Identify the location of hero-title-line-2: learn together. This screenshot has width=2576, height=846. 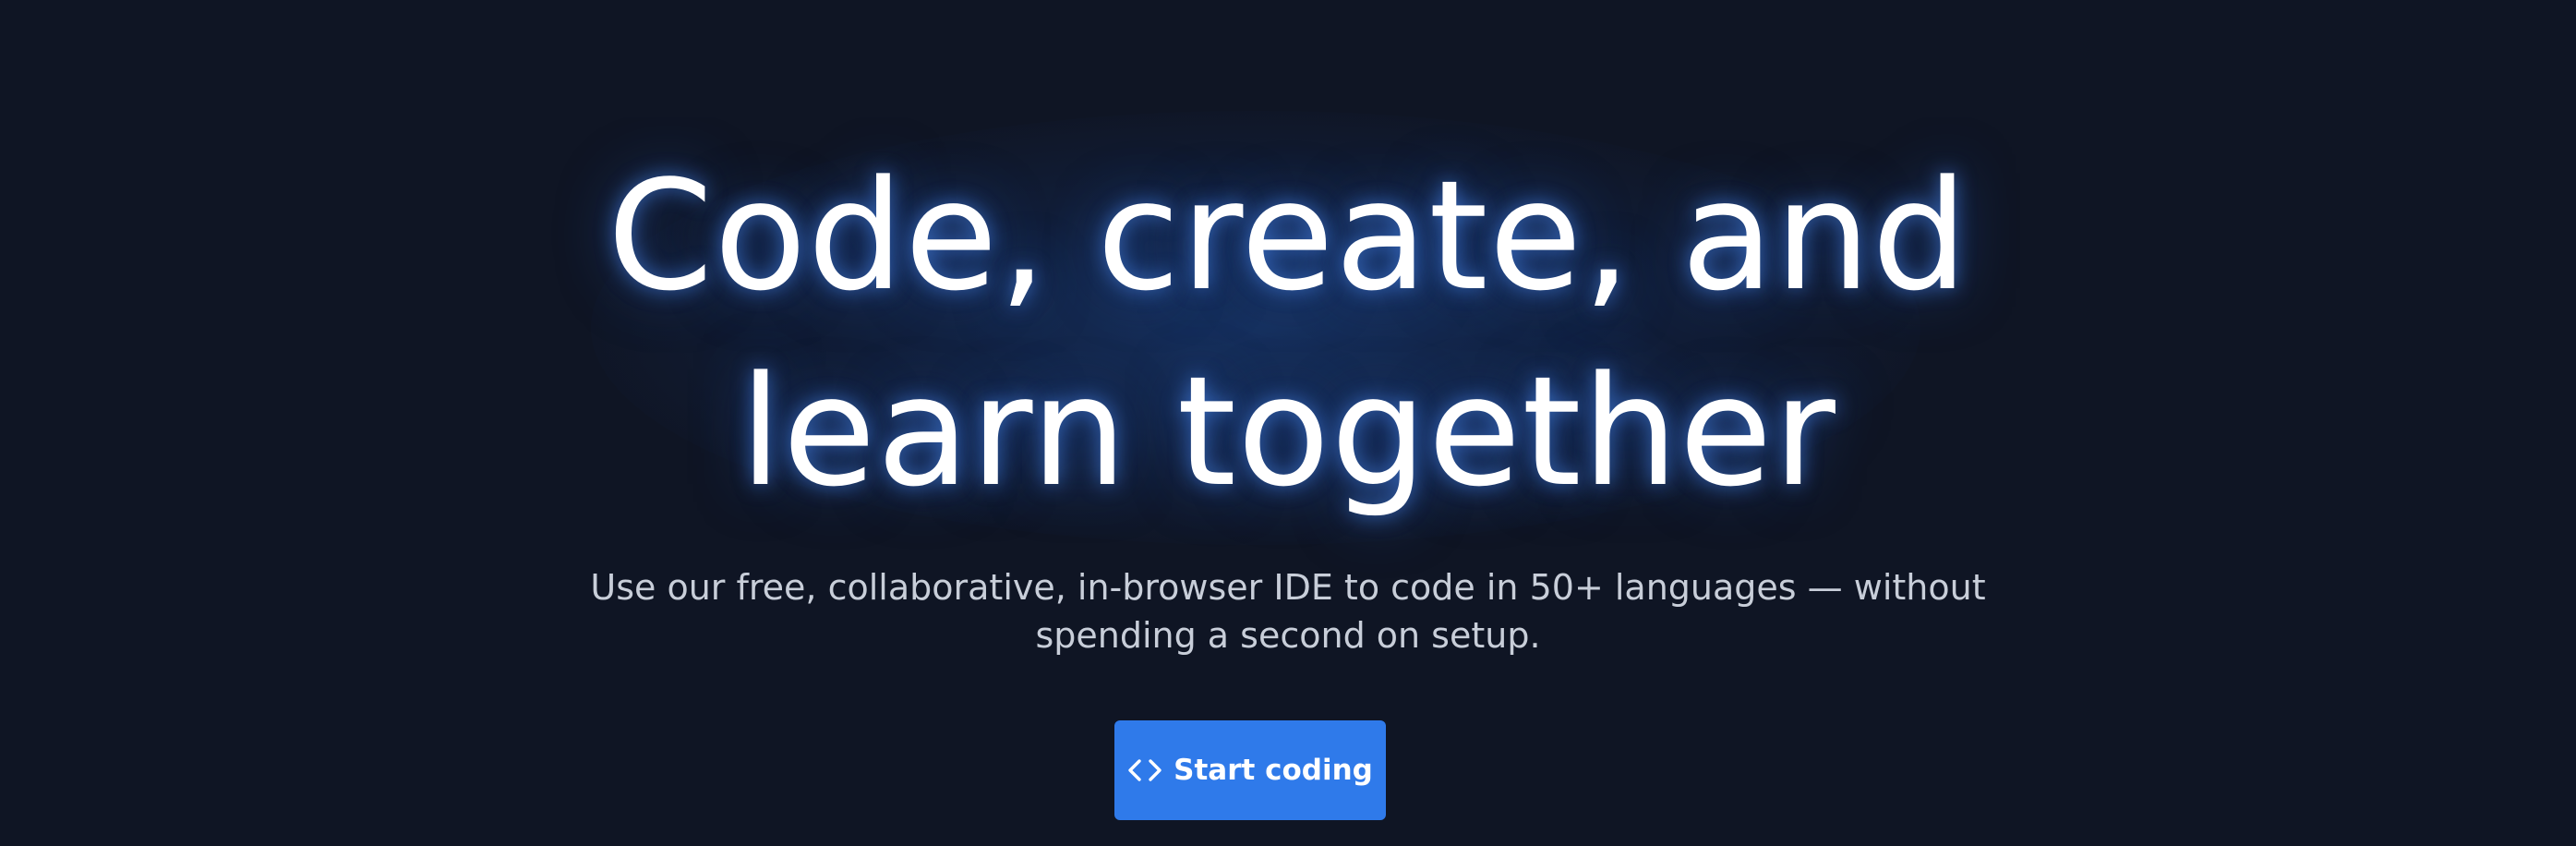
(1288, 432).